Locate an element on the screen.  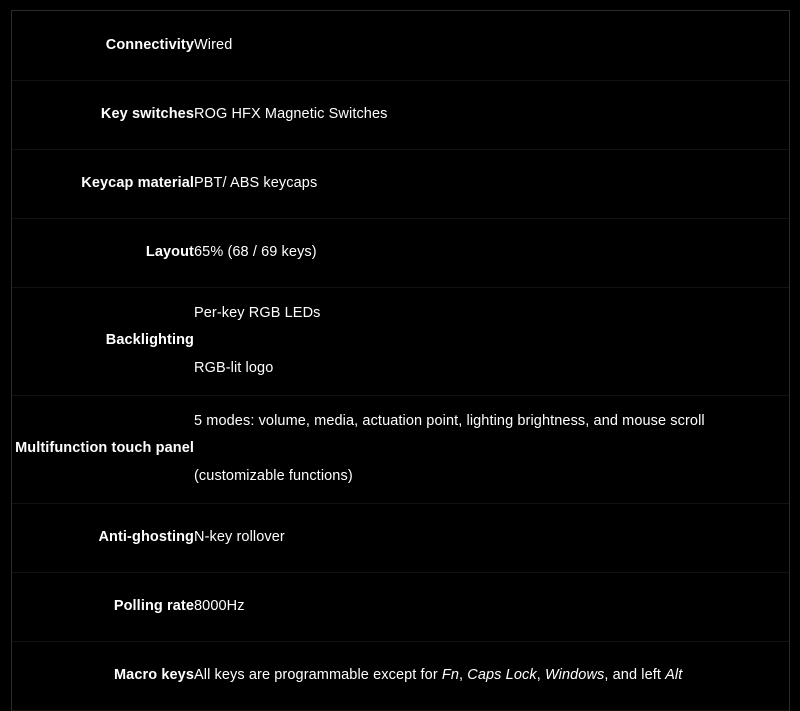
spec-value-line: RGB-lit logo is located at coordinates (234, 368).